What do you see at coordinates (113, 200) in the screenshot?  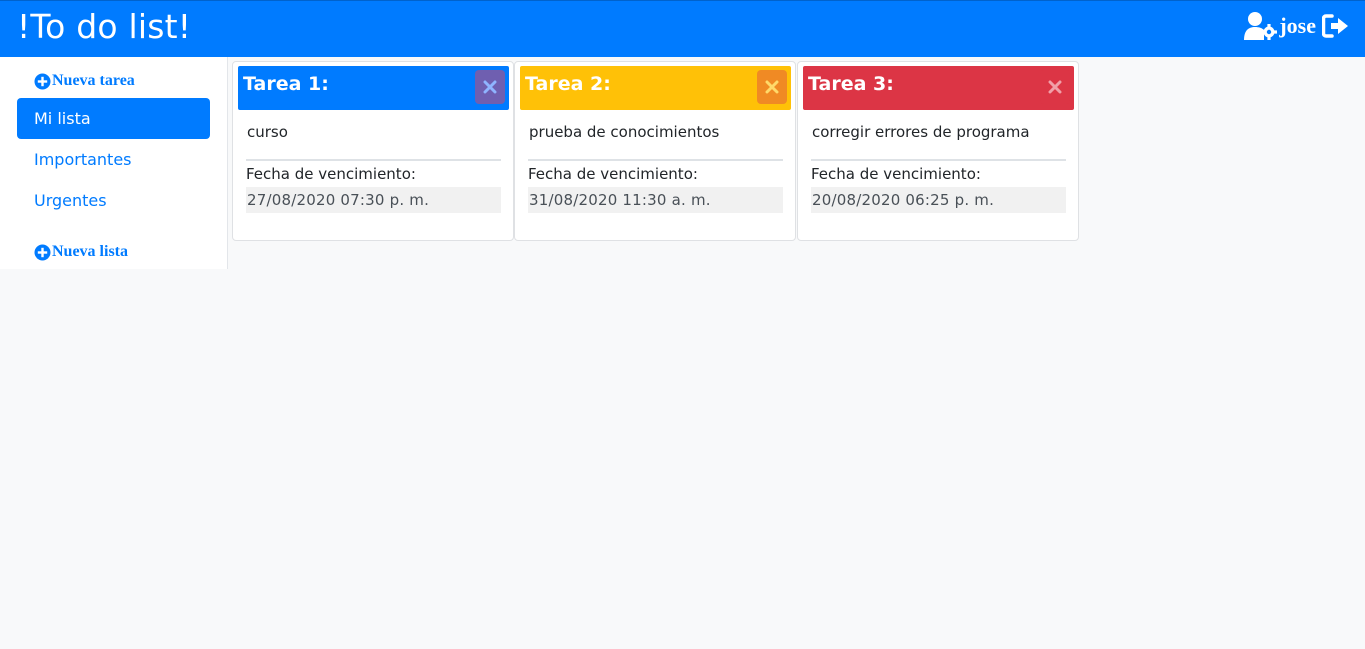 I see `sidebar-item-urgentes: Urgentes` at bounding box center [113, 200].